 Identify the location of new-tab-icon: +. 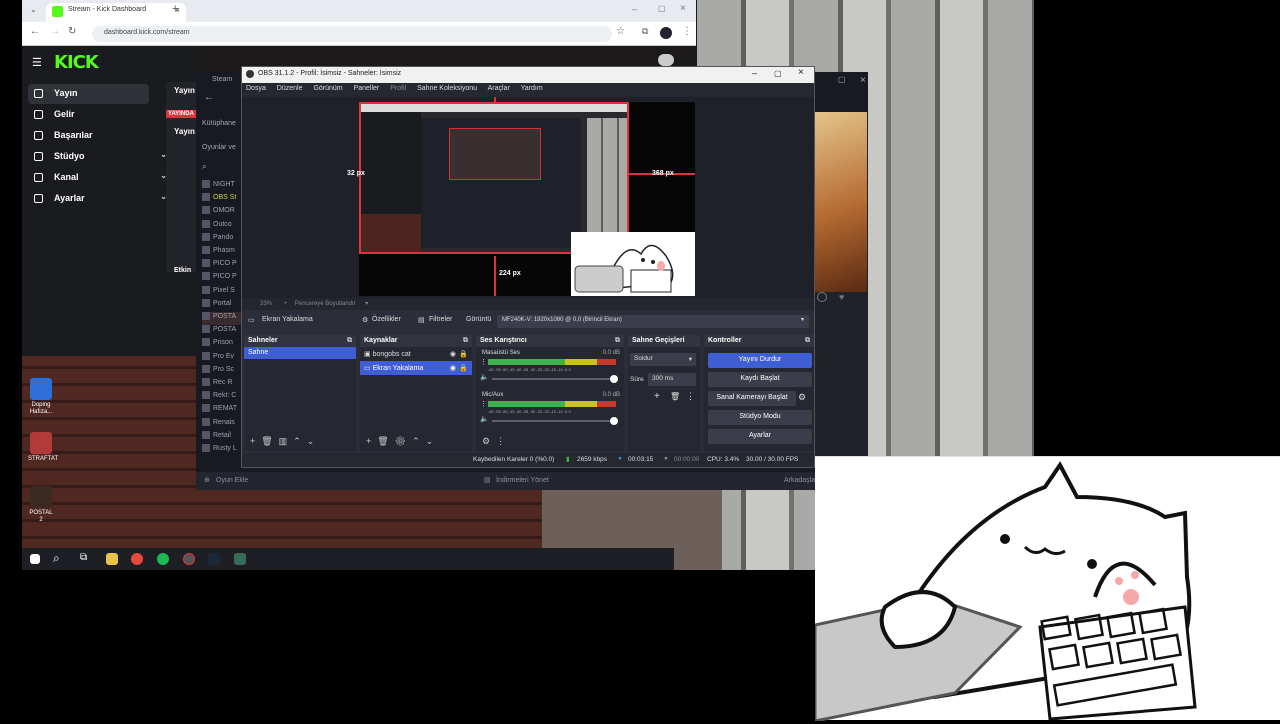
(175, 9).